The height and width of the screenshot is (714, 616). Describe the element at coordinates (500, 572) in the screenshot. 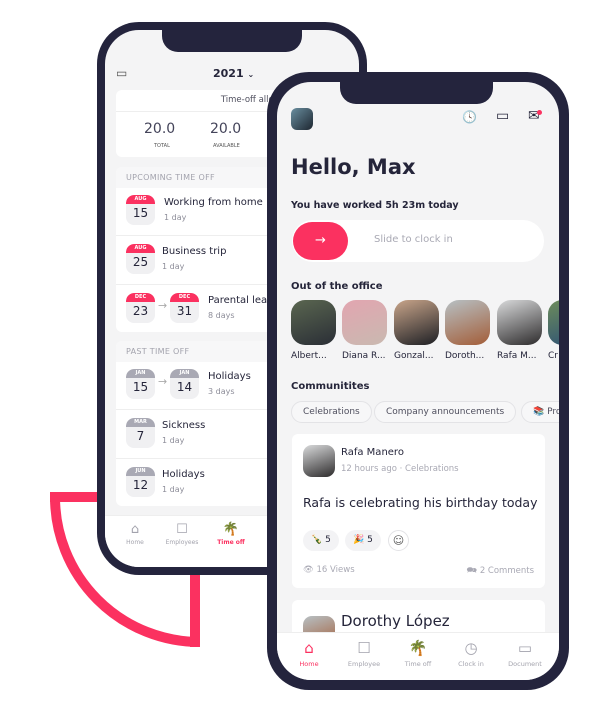

I see `post-comments: 🗪 2 Comments` at that location.